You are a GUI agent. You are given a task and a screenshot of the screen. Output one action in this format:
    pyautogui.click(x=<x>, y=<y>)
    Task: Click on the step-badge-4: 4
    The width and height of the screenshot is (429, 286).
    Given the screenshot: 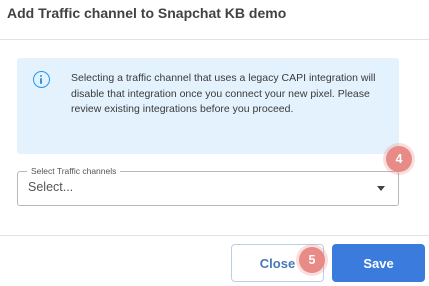 What is the action you would take?
    pyautogui.click(x=399, y=159)
    